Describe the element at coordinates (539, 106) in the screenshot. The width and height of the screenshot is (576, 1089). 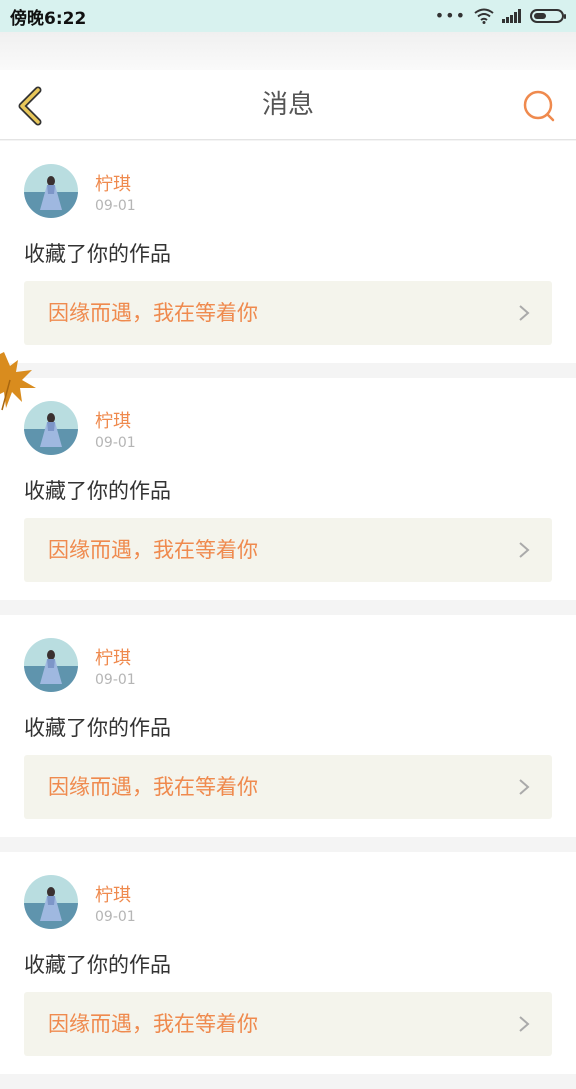
I see `search-icon` at that location.